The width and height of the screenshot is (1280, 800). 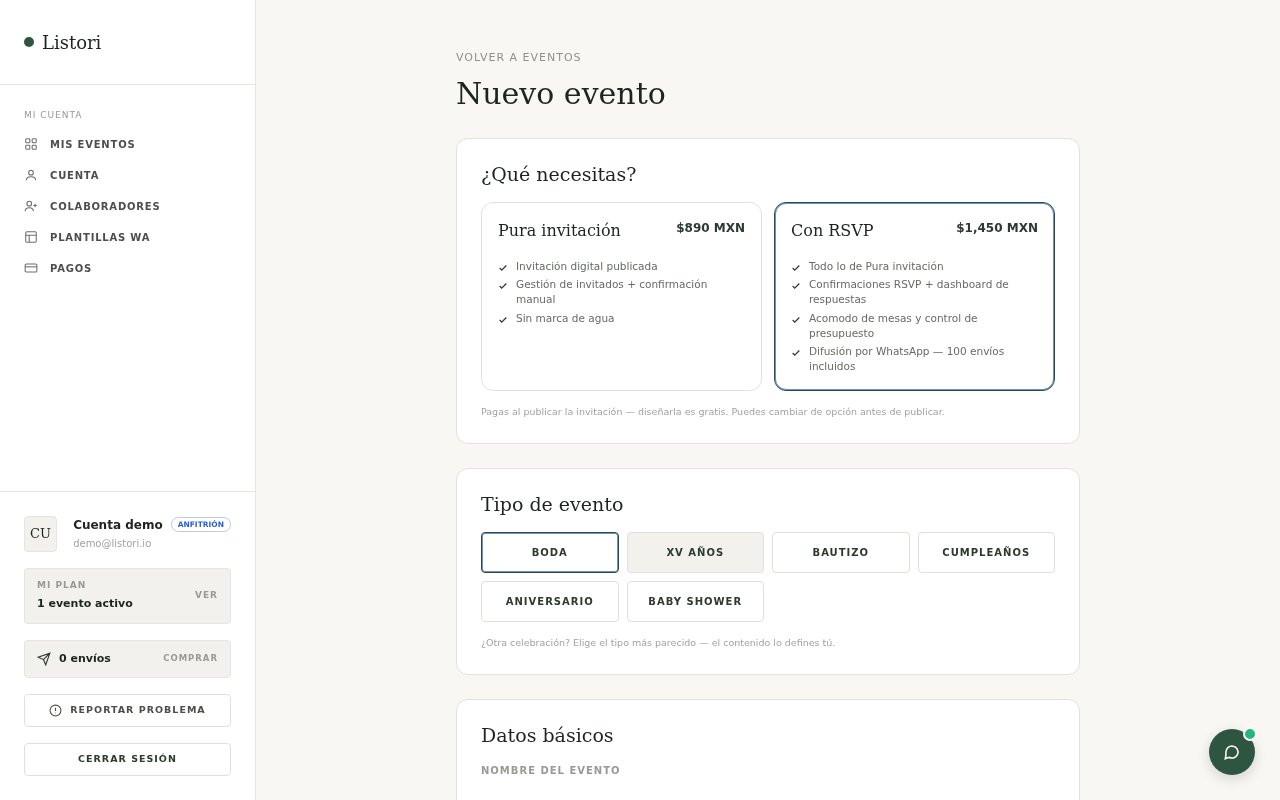 I want to click on grid-icon, so click(x=31, y=144).